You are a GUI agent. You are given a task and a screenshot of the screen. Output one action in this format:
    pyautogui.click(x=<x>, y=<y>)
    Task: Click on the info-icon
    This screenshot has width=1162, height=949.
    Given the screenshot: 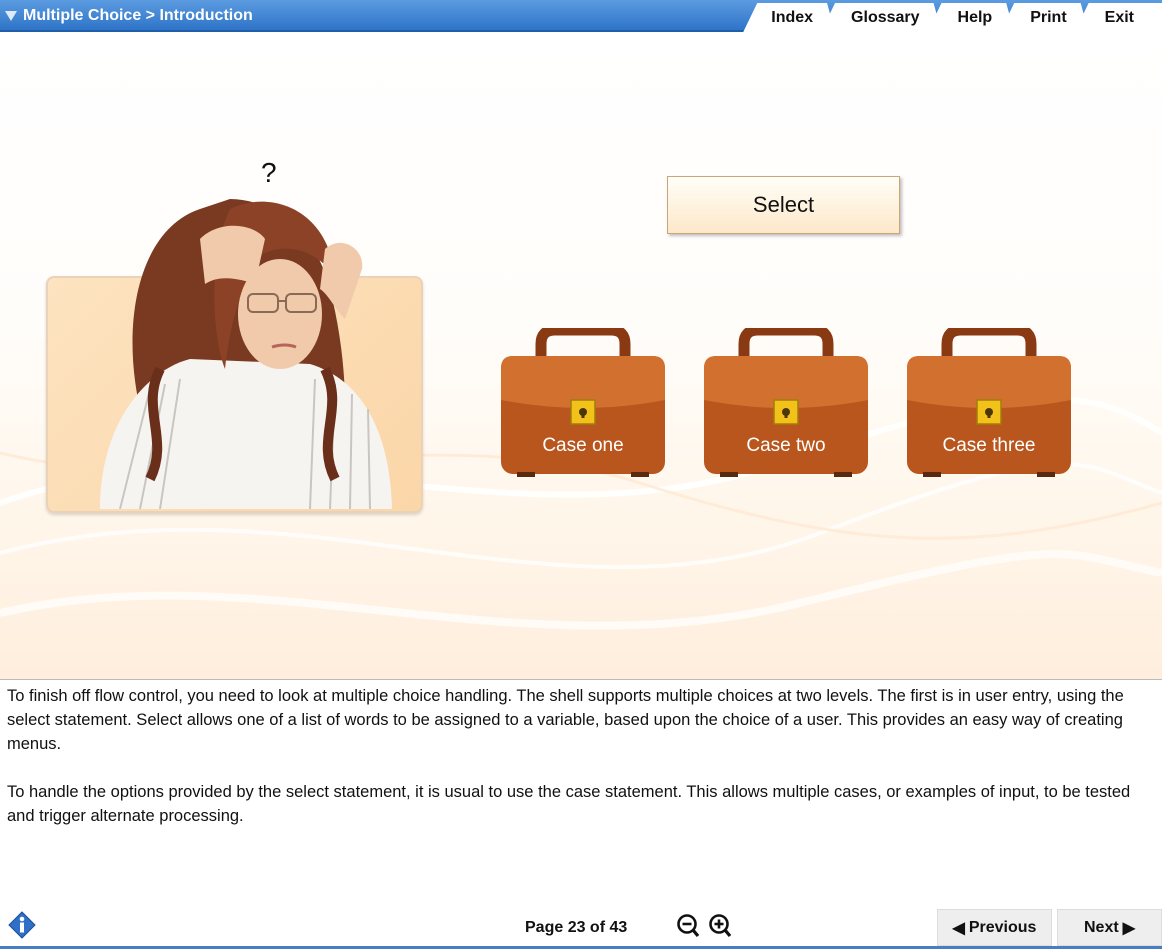 What is the action you would take?
    pyautogui.click(x=22, y=925)
    